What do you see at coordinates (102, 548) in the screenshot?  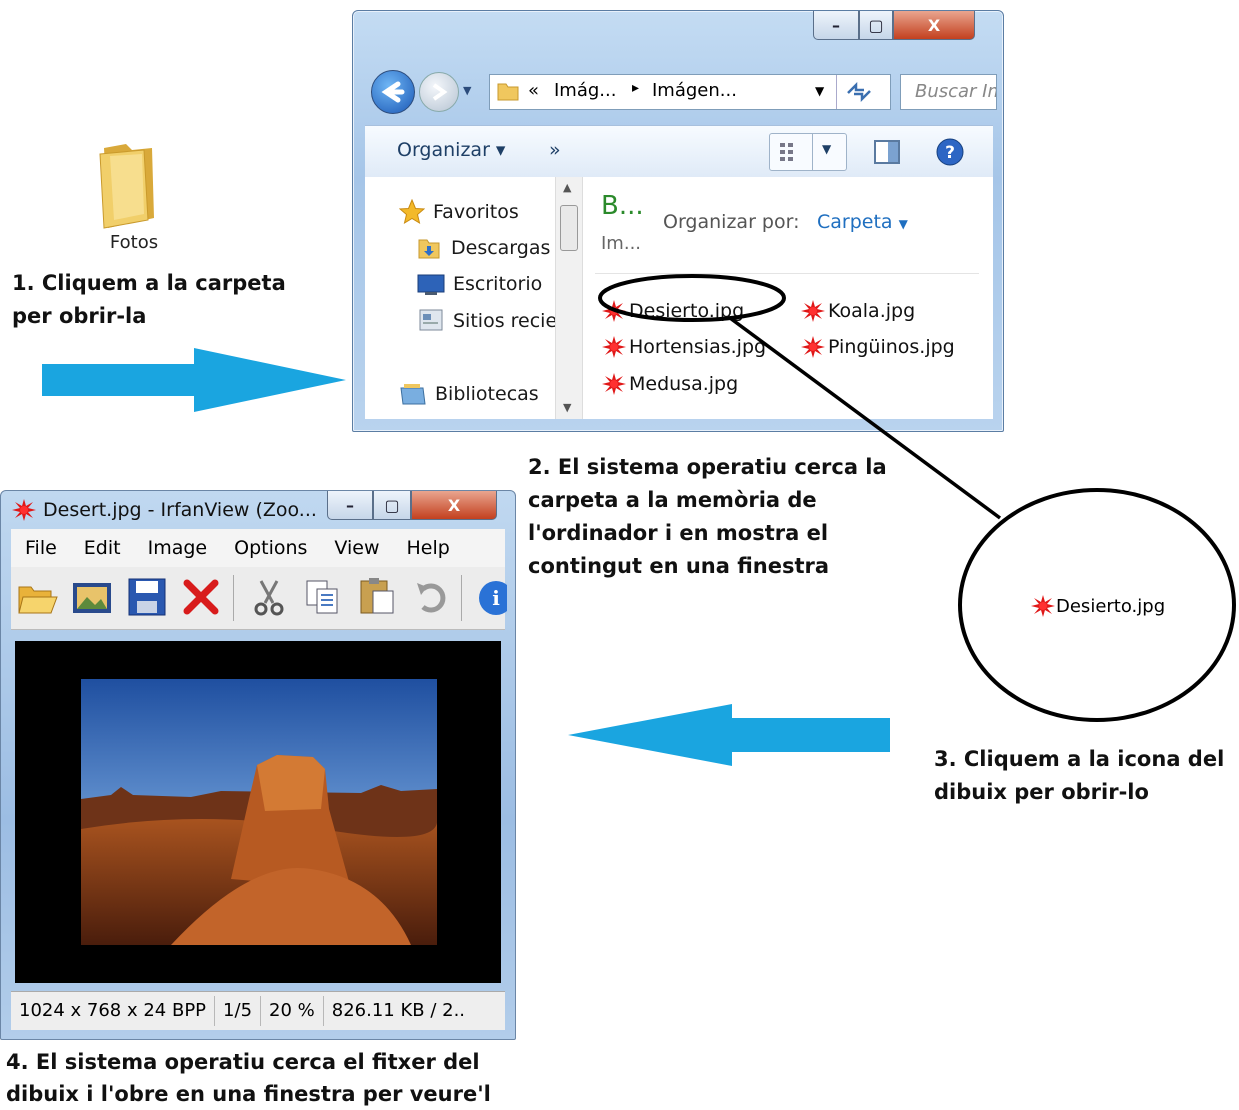 I see `menu-edit: Edit` at bounding box center [102, 548].